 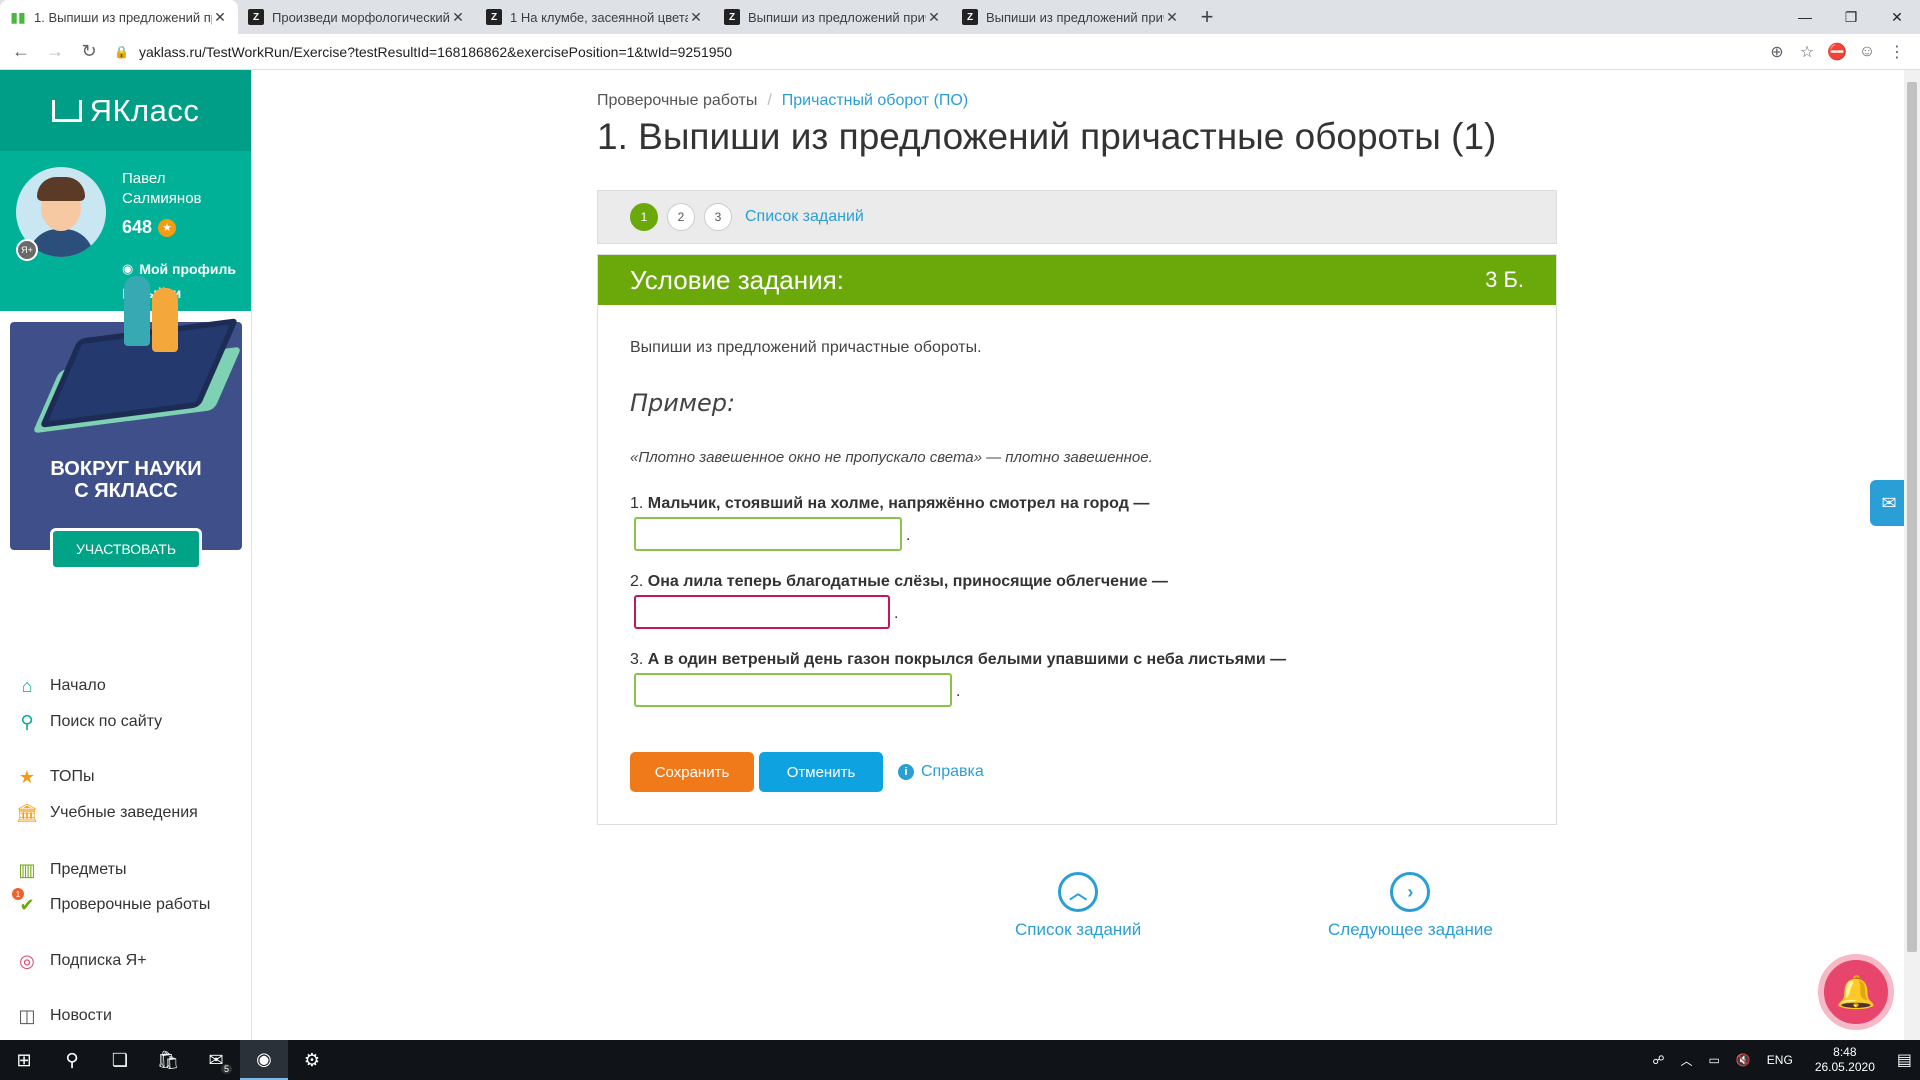 I want to click on promo-title-line1: ВОКРУГ НАУКИ, so click(x=126, y=469).